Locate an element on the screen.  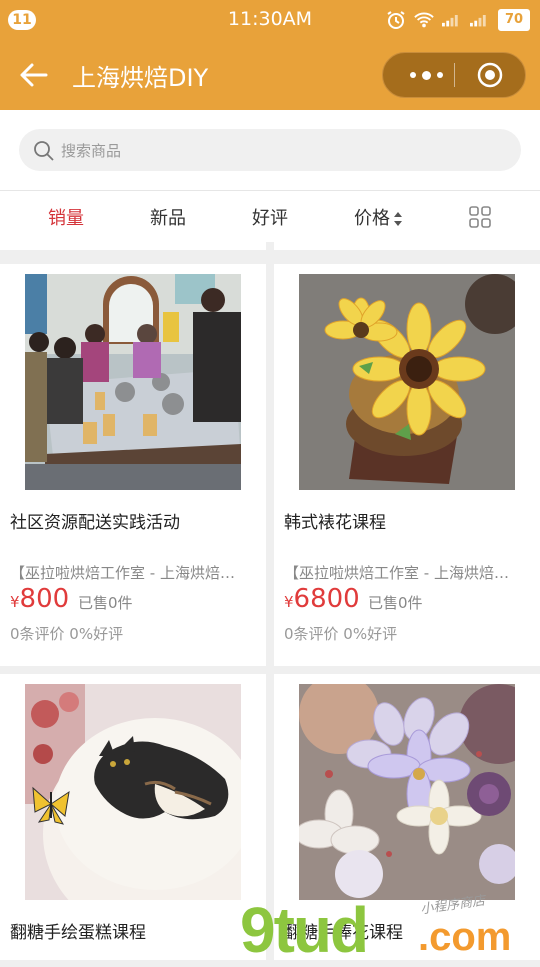
grid-view-icon is located at coordinates (480, 217).